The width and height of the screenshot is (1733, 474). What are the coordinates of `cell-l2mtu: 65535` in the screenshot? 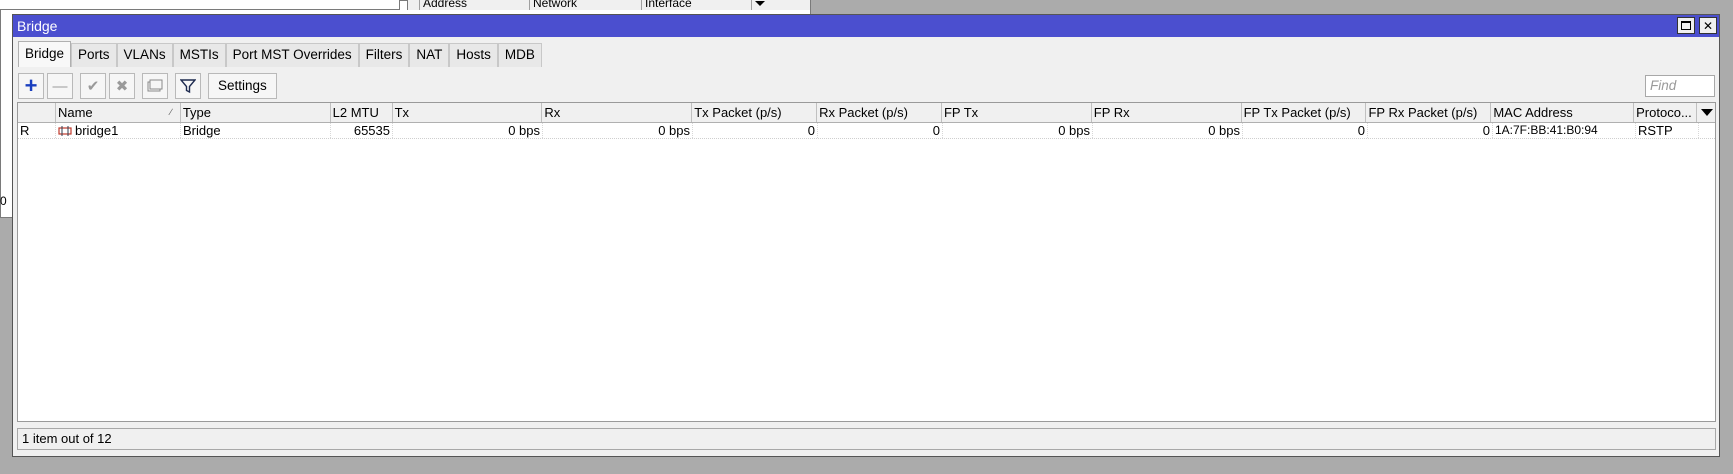 It's located at (362, 130).